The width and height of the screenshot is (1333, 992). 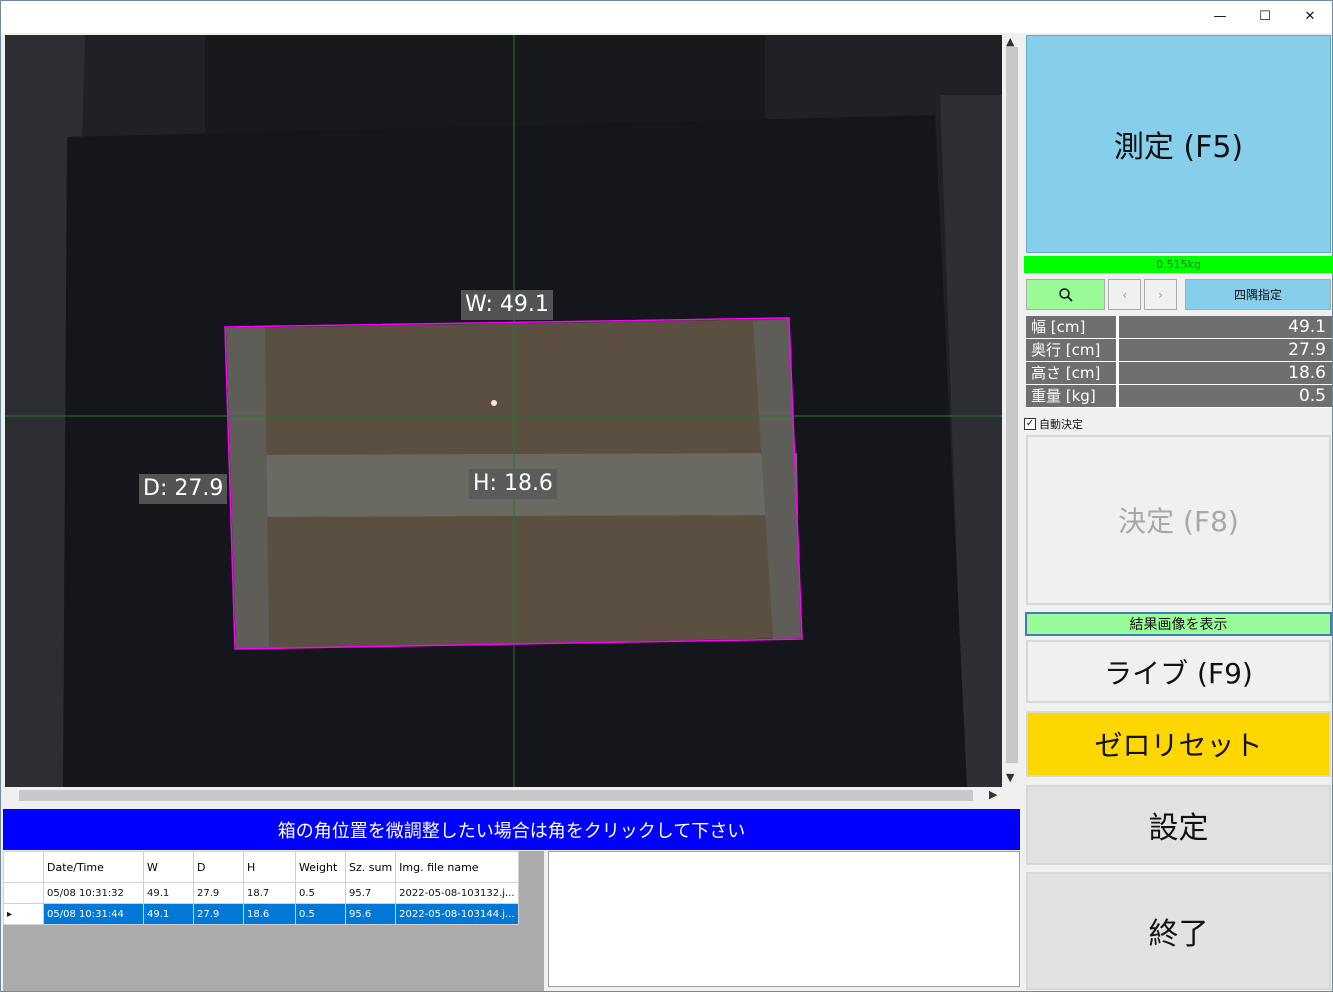 What do you see at coordinates (370, 914) in the screenshot?
I see `table-cell: 95.6` at bounding box center [370, 914].